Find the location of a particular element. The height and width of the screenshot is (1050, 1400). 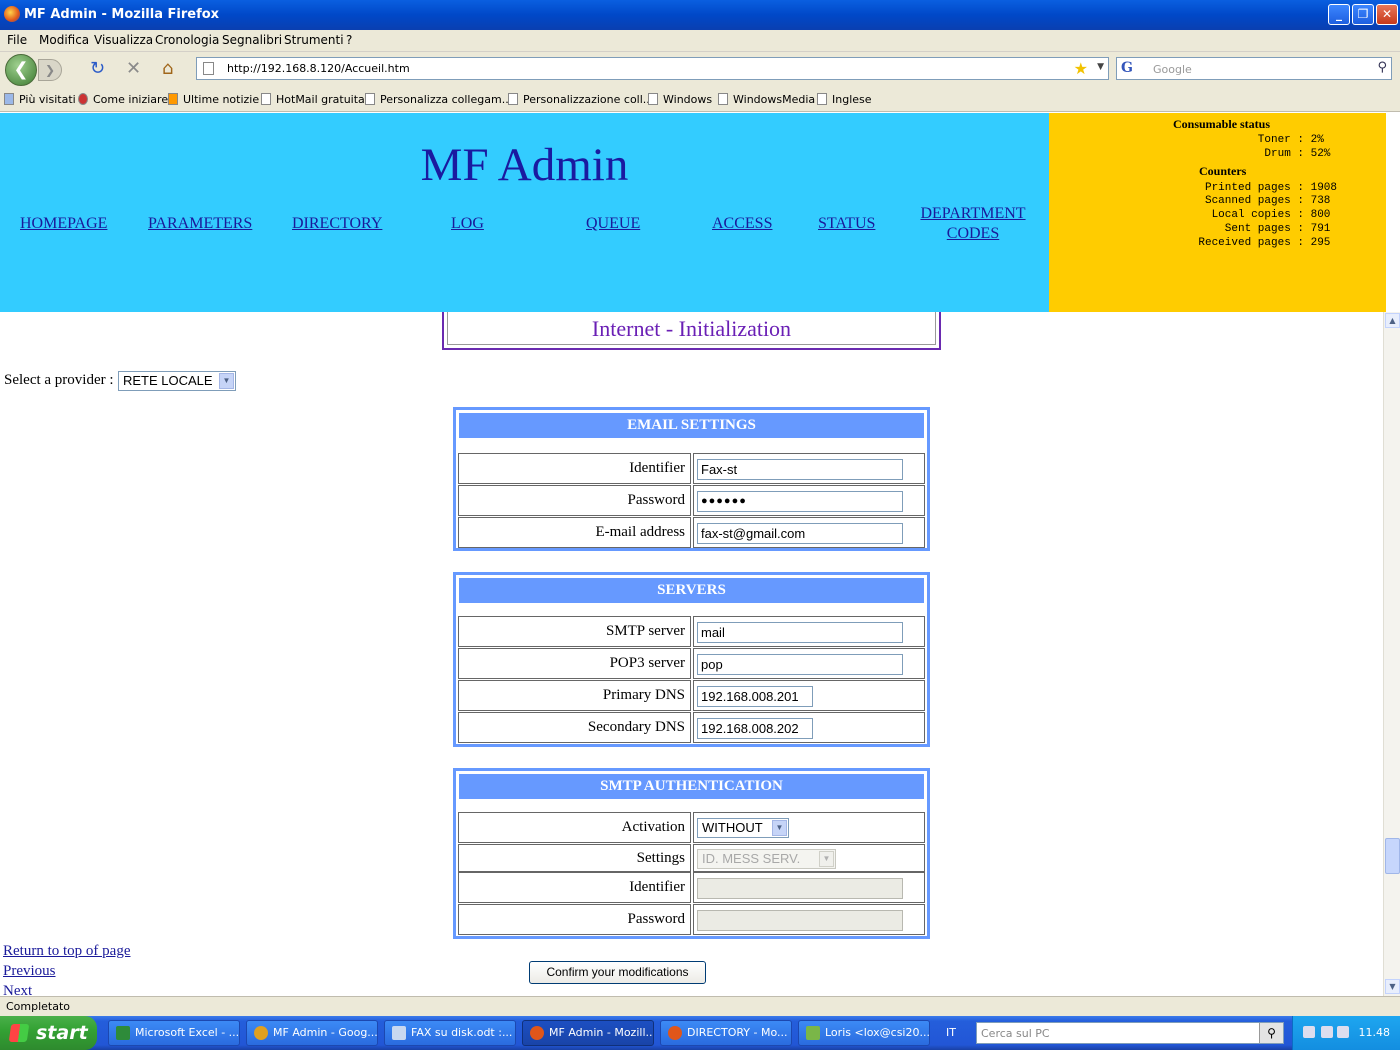

nav-homepage: HOMEPAGE is located at coordinates (63, 224).